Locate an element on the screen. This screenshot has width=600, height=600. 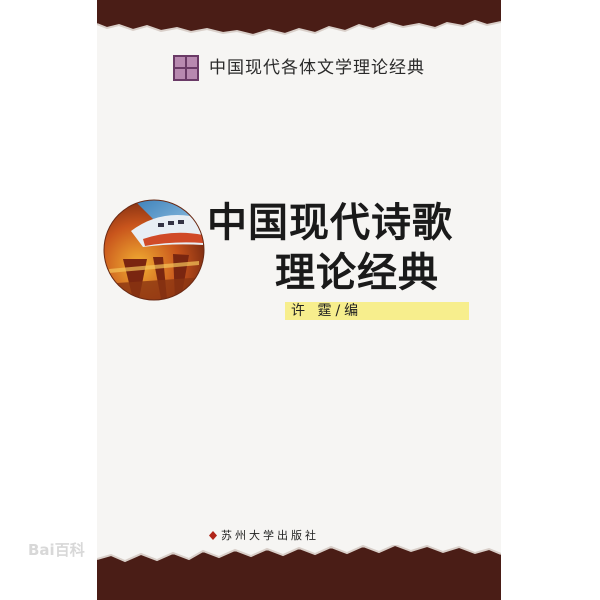
top-torn-band is located at coordinates (299, 18).